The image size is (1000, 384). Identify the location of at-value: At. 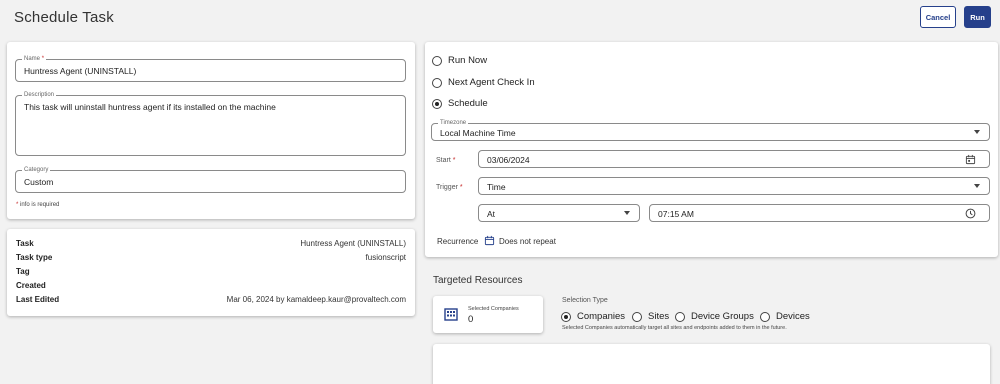
(491, 214).